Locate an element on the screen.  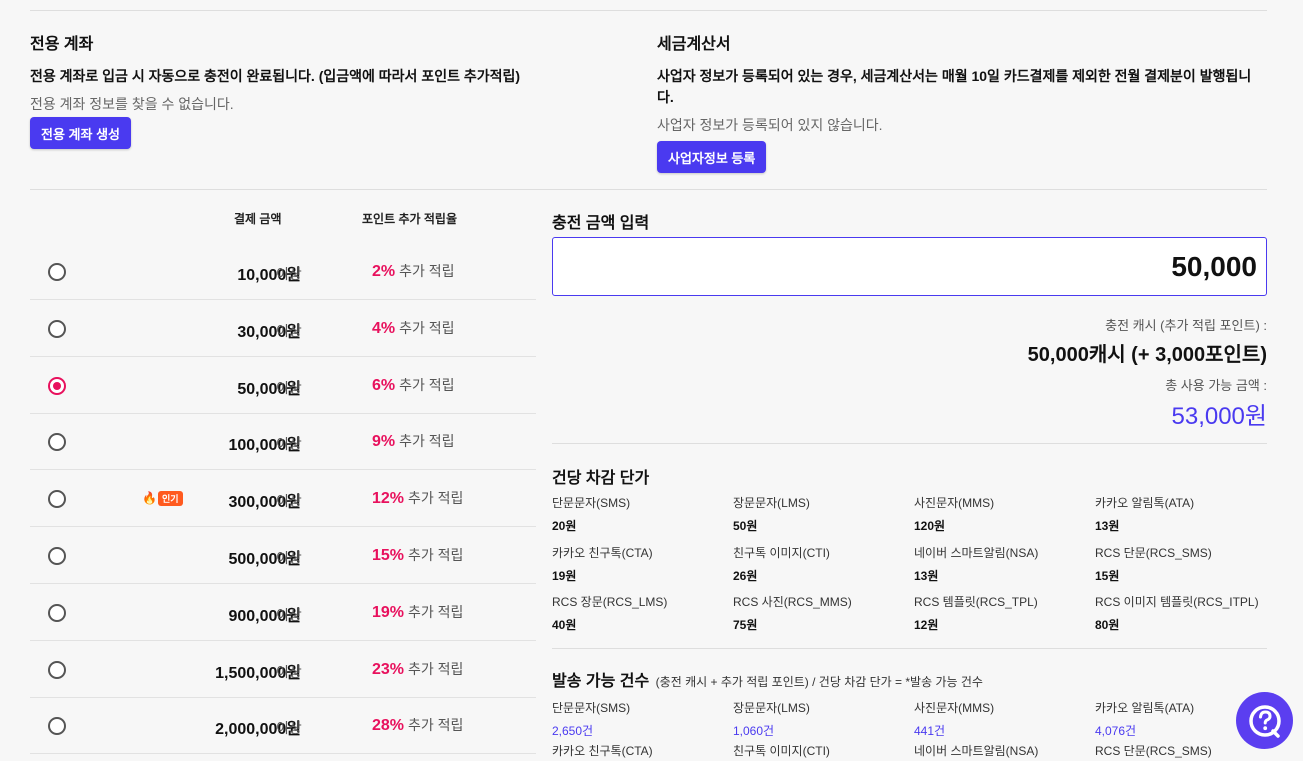
grid-cell: 카카오 친구톡(CTA) is located at coordinates (642, 751).